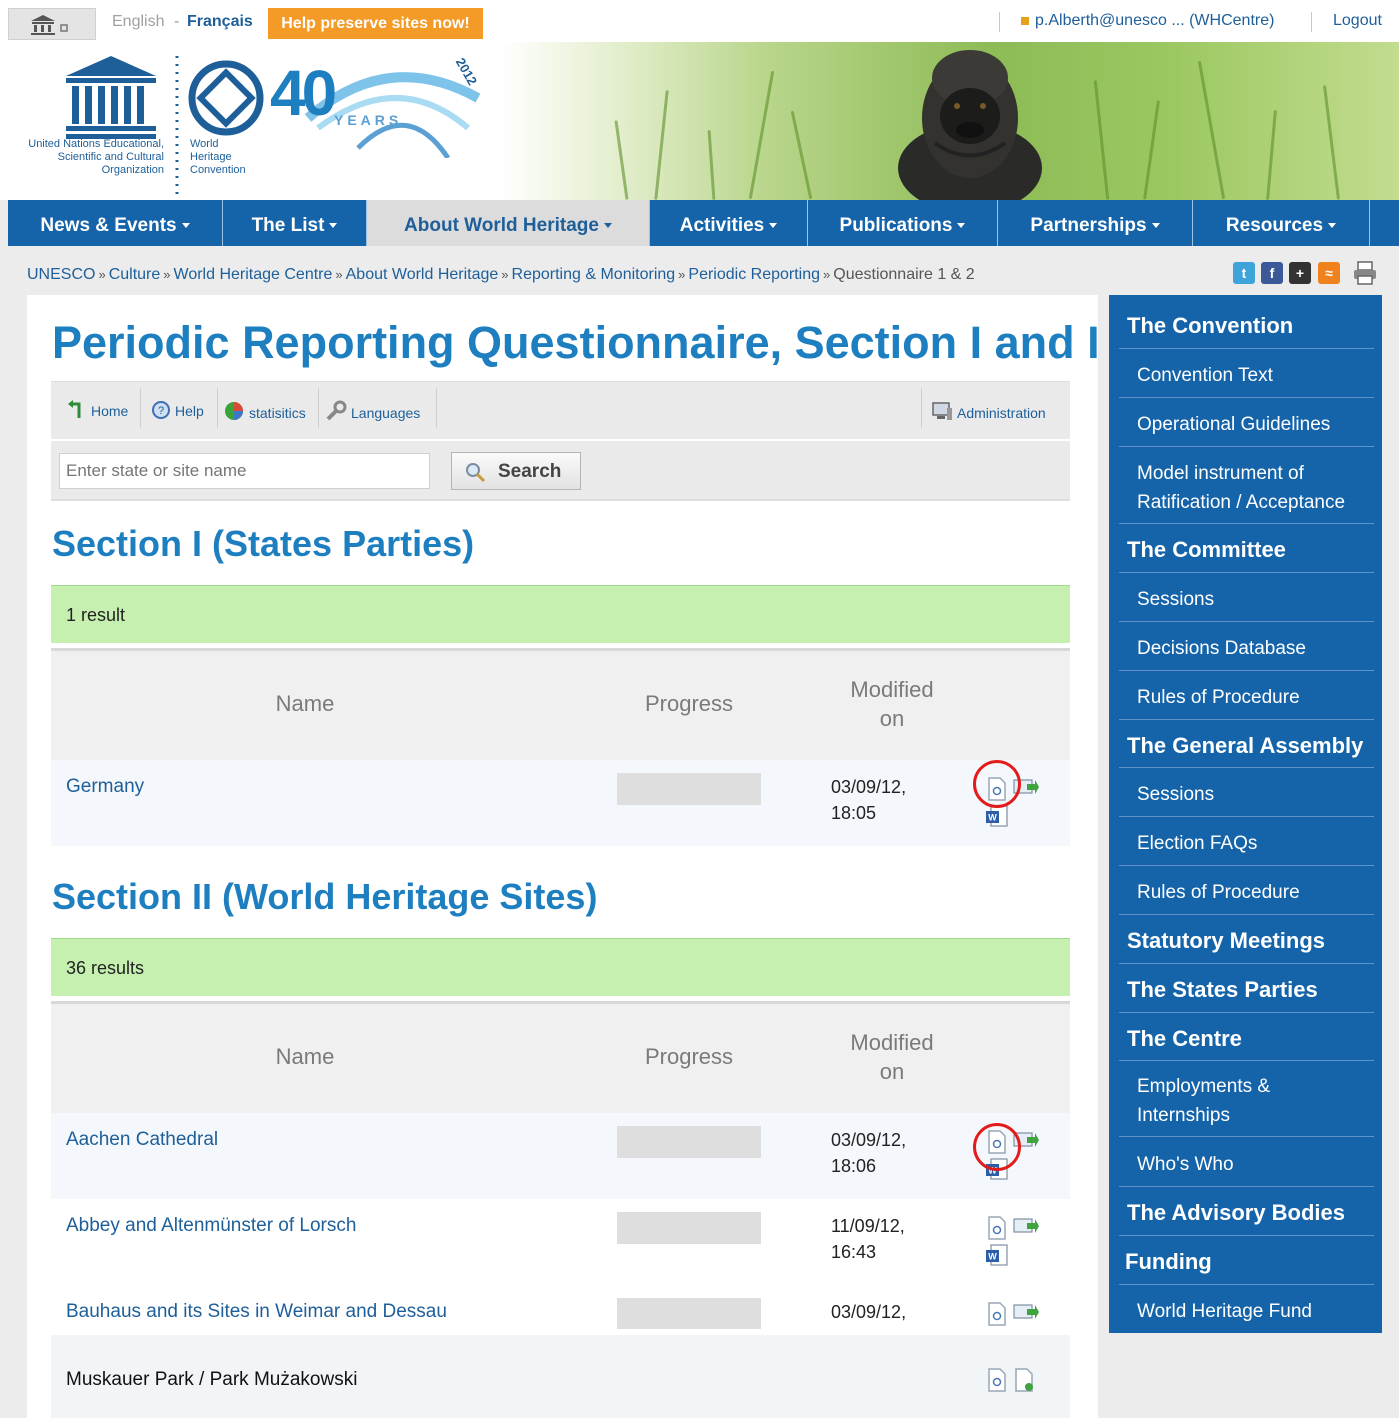 This screenshot has width=1399, height=1418. What do you see at coordinates (61, 274) in the screenshot?
I see `breadcrumb-item: UNESCO` at bounding box center [61, 274].